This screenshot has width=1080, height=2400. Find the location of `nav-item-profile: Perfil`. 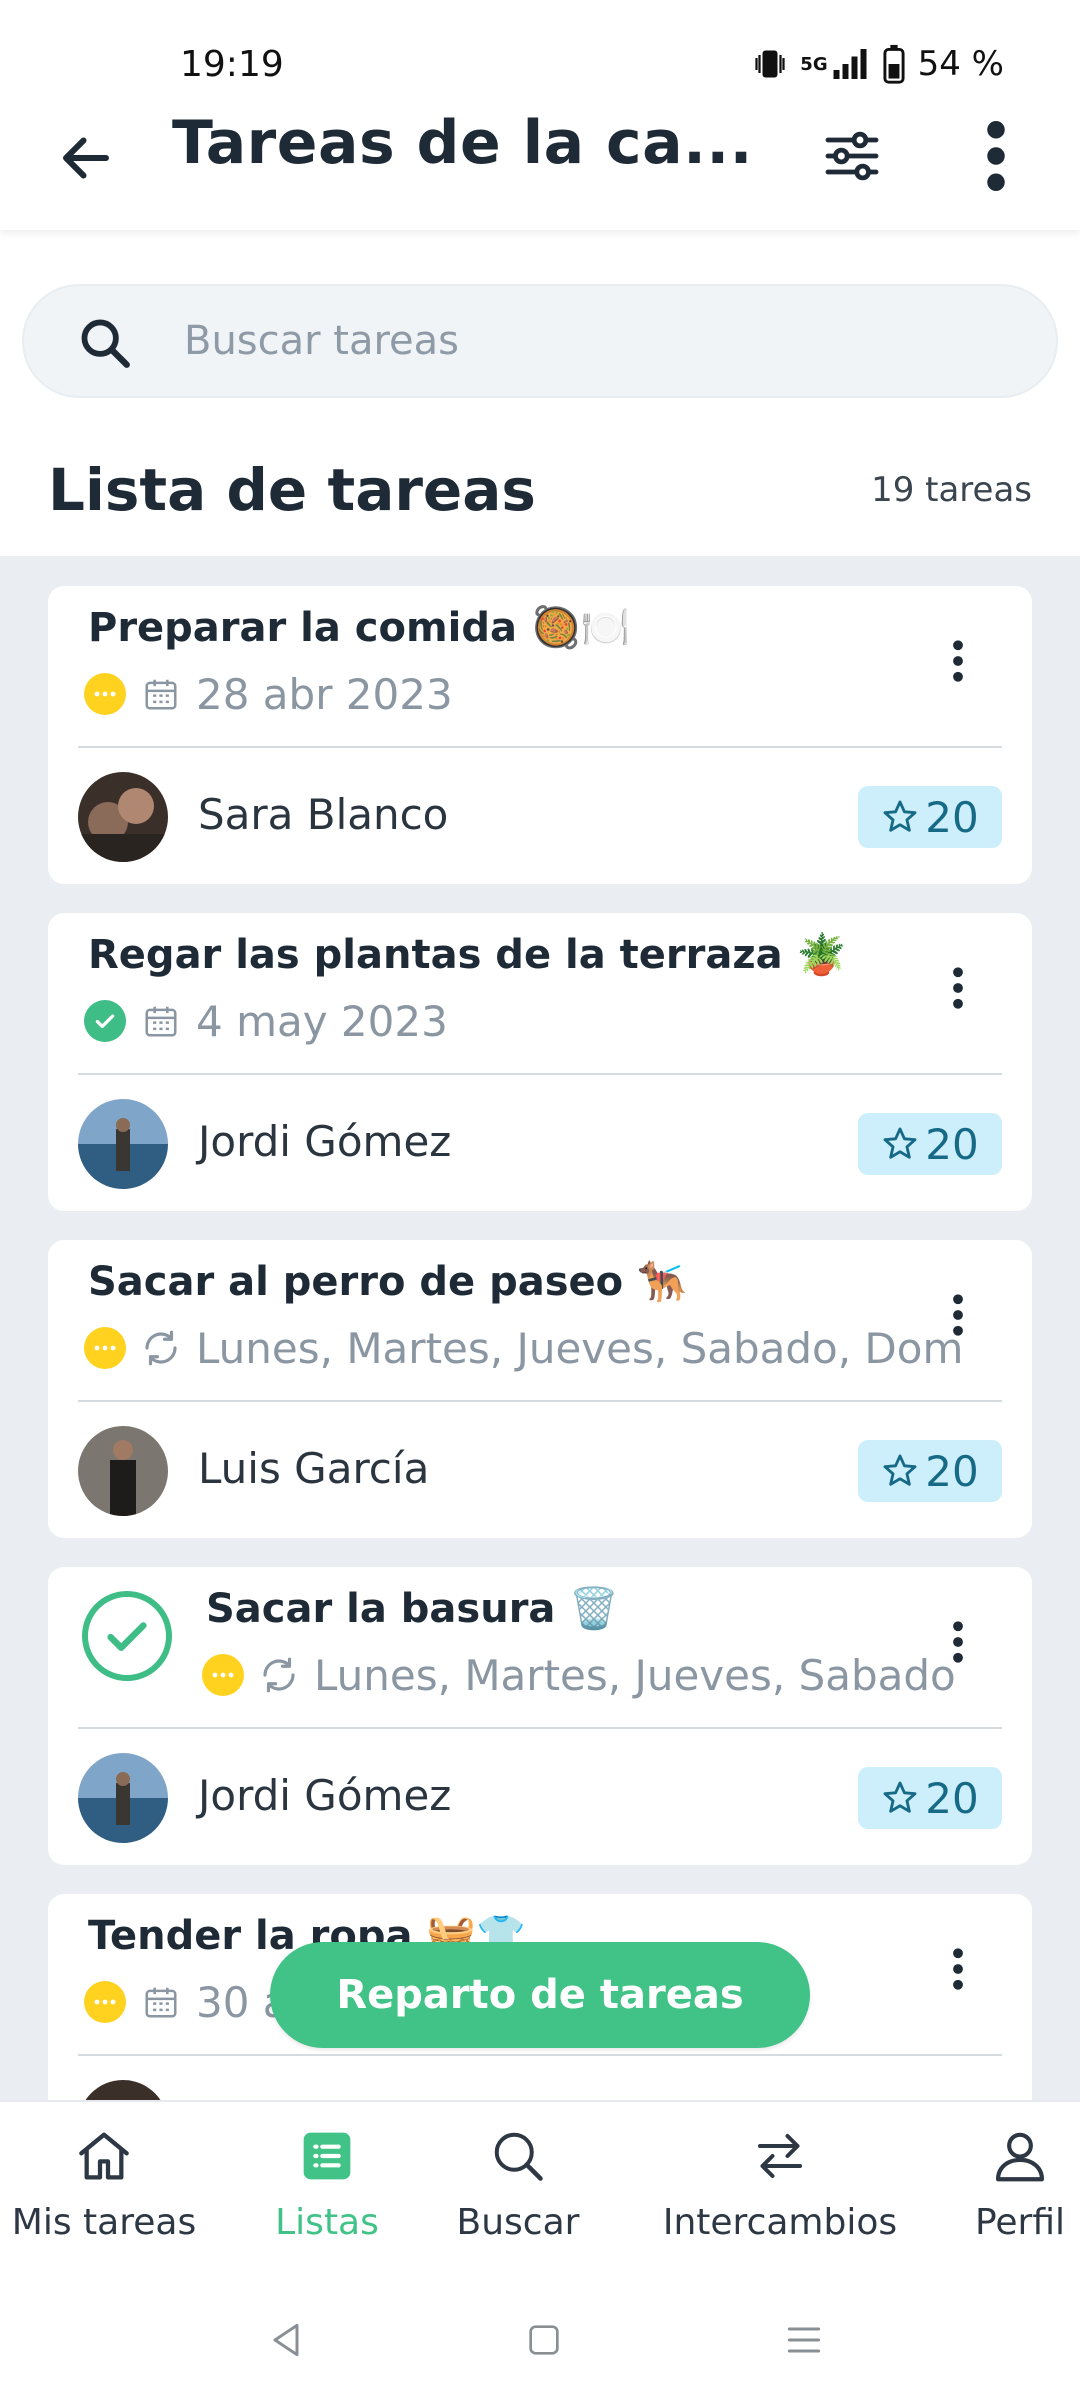

nav-item-profile: Perfil is located at coordinates (1020, 2182).